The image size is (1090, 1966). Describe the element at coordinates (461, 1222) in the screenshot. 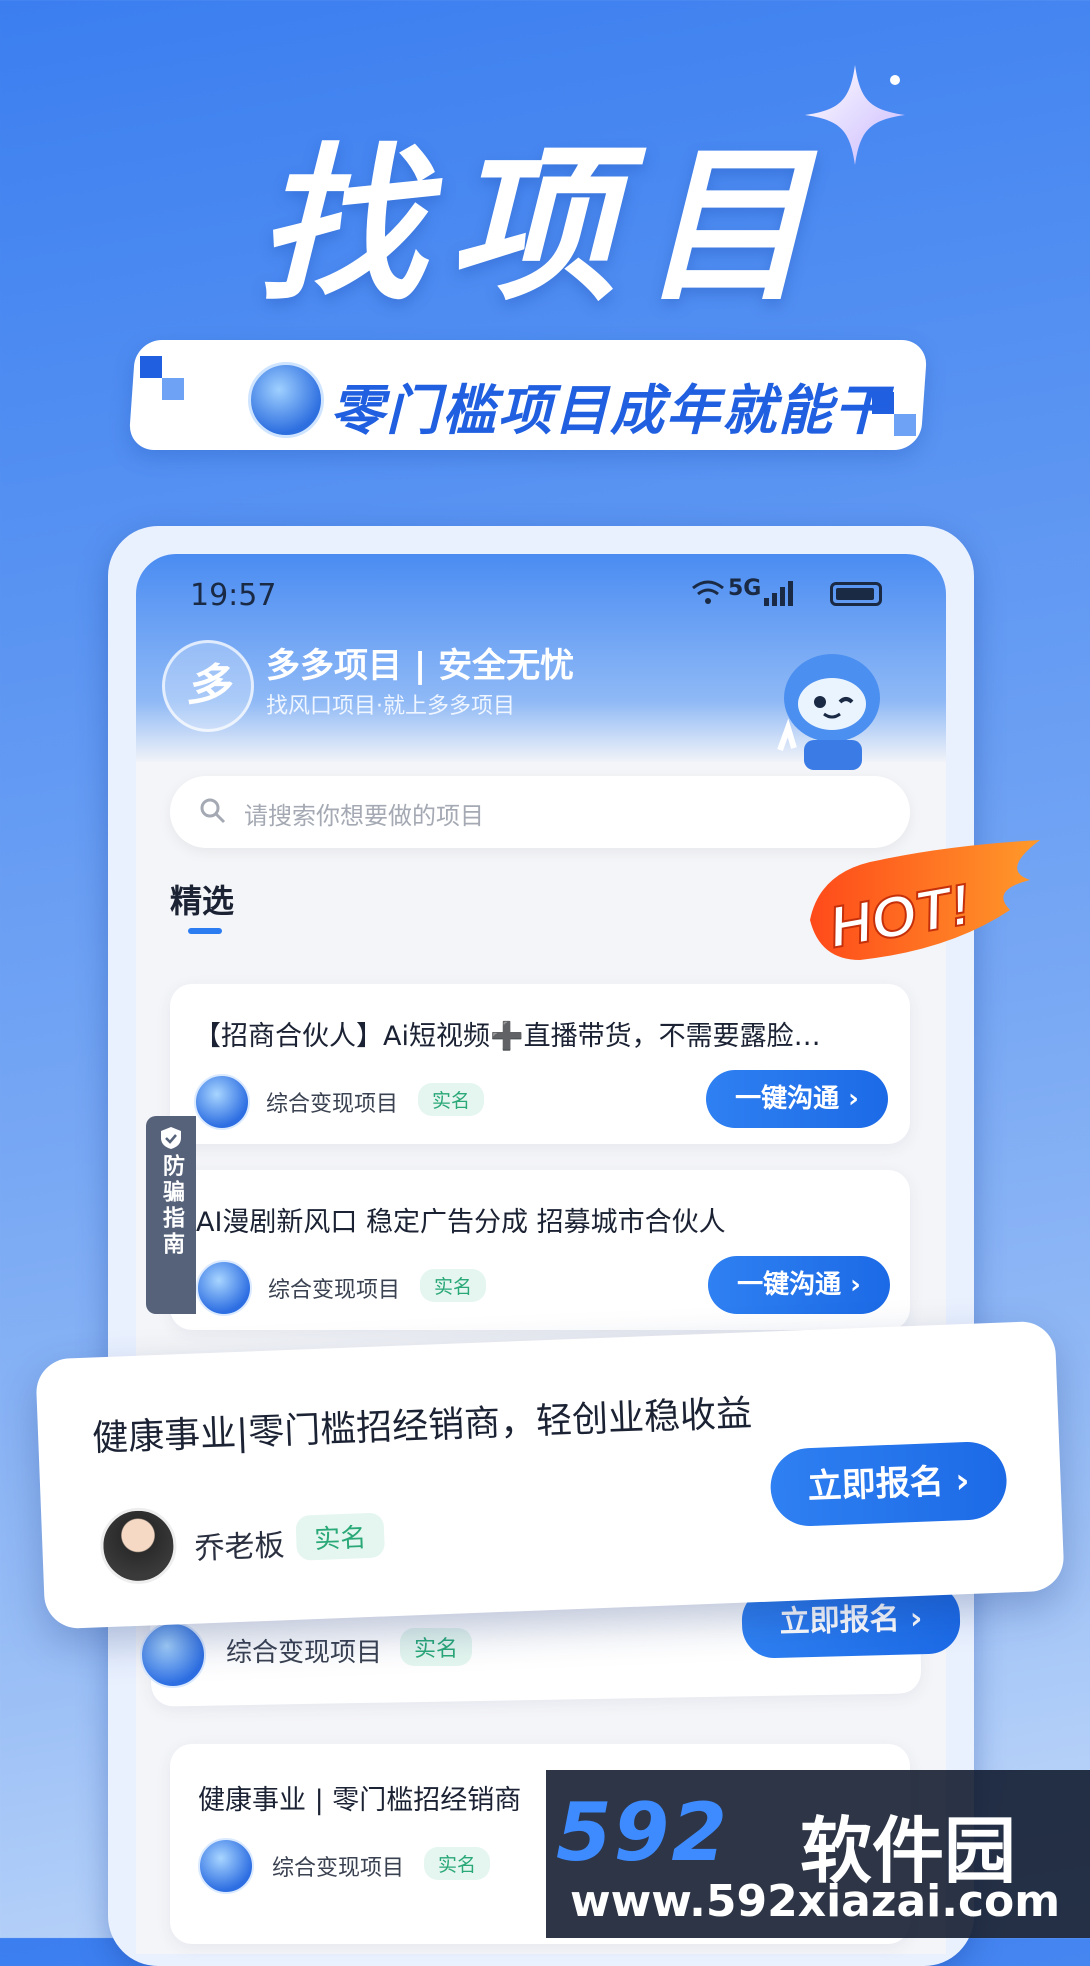

I see `project-title: AI漫剧新风口 稳定广告分成 招募城市合伙人` at that location.